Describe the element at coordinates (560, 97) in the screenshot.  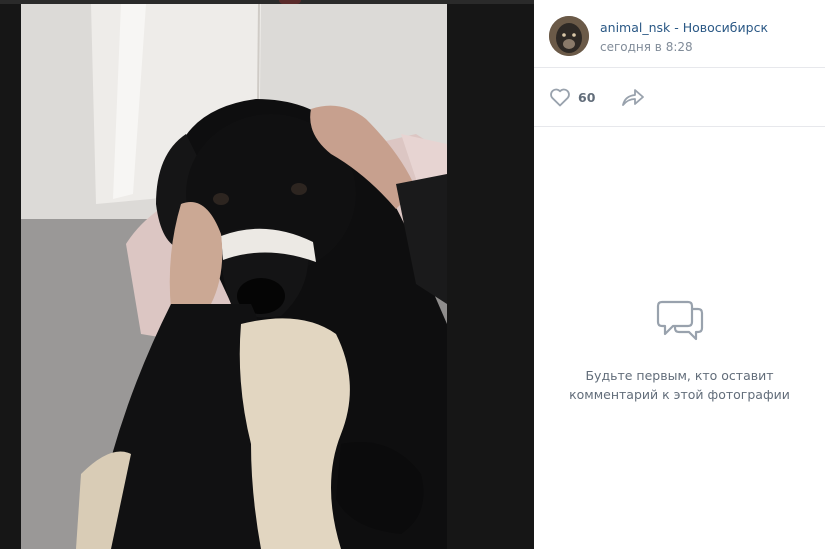
I see `heart-icon` at that location.